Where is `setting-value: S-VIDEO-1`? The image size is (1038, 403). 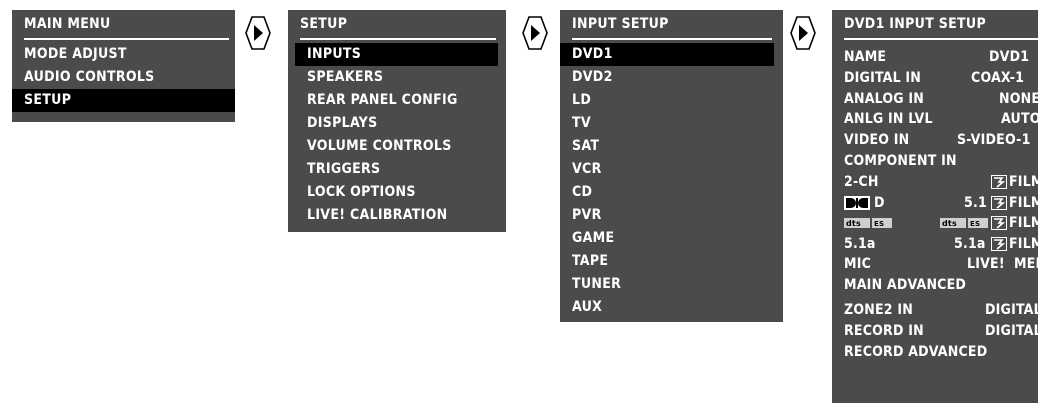 setting-value: S-VIDEO-1 is located at coordinates (994, 140).